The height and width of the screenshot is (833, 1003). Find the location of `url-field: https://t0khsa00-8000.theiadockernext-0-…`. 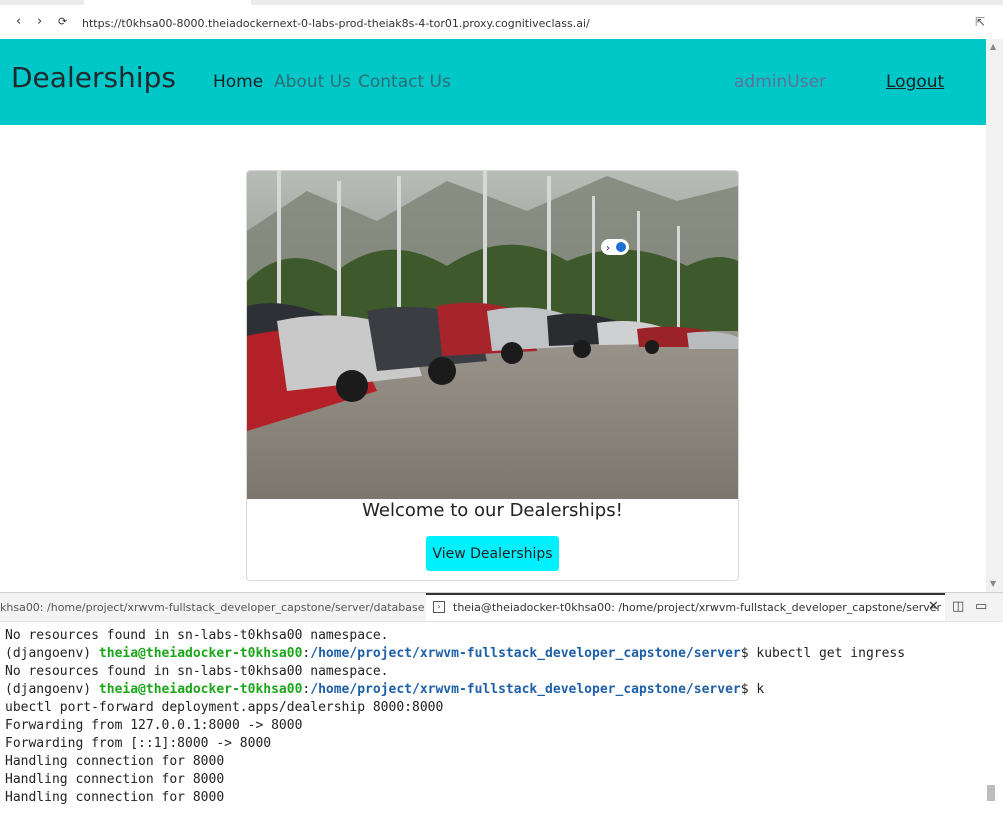

url-field: https://t0khsa00-8000.theiadockernext-0-… is located at coordinates (336, 23).